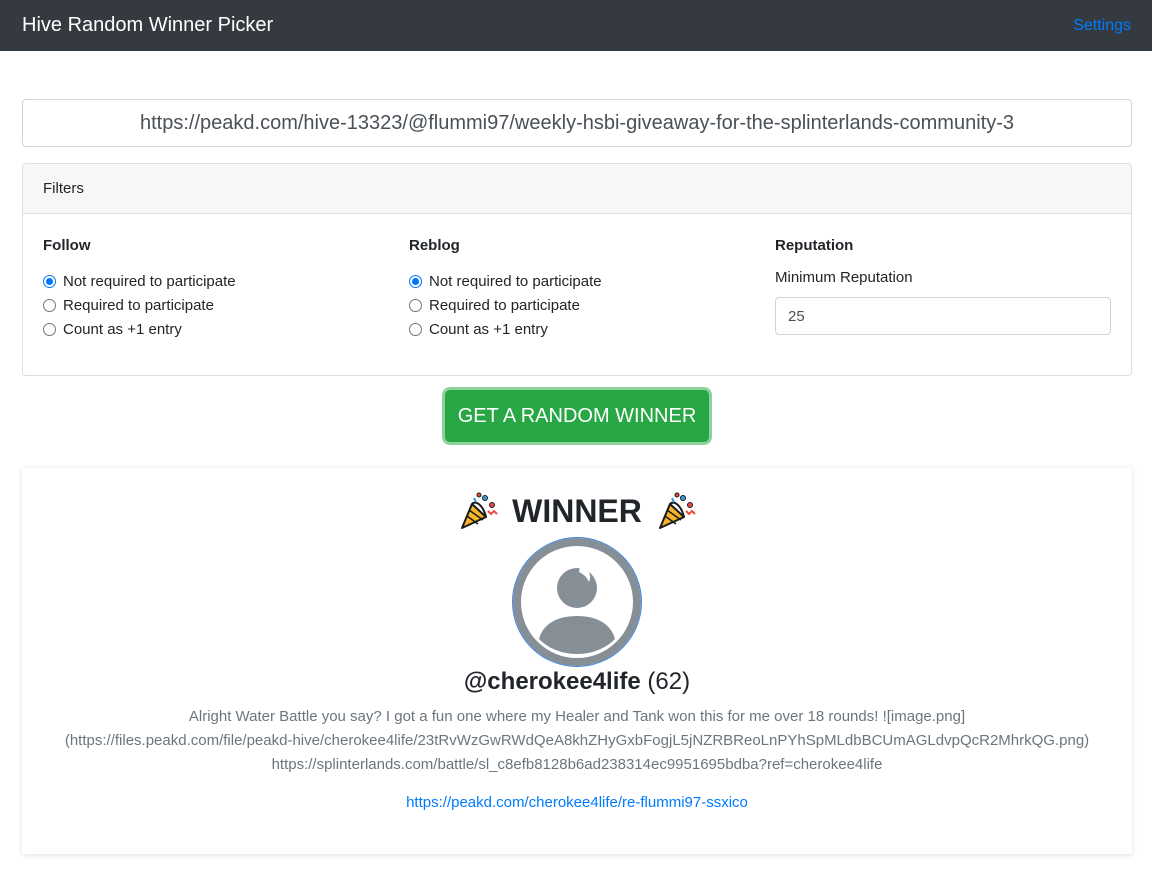 The height and width of the screenshot is (877, 1152). I want to click on reblog-option-extra-entry: Count as +1 entry, so click(579, 329).